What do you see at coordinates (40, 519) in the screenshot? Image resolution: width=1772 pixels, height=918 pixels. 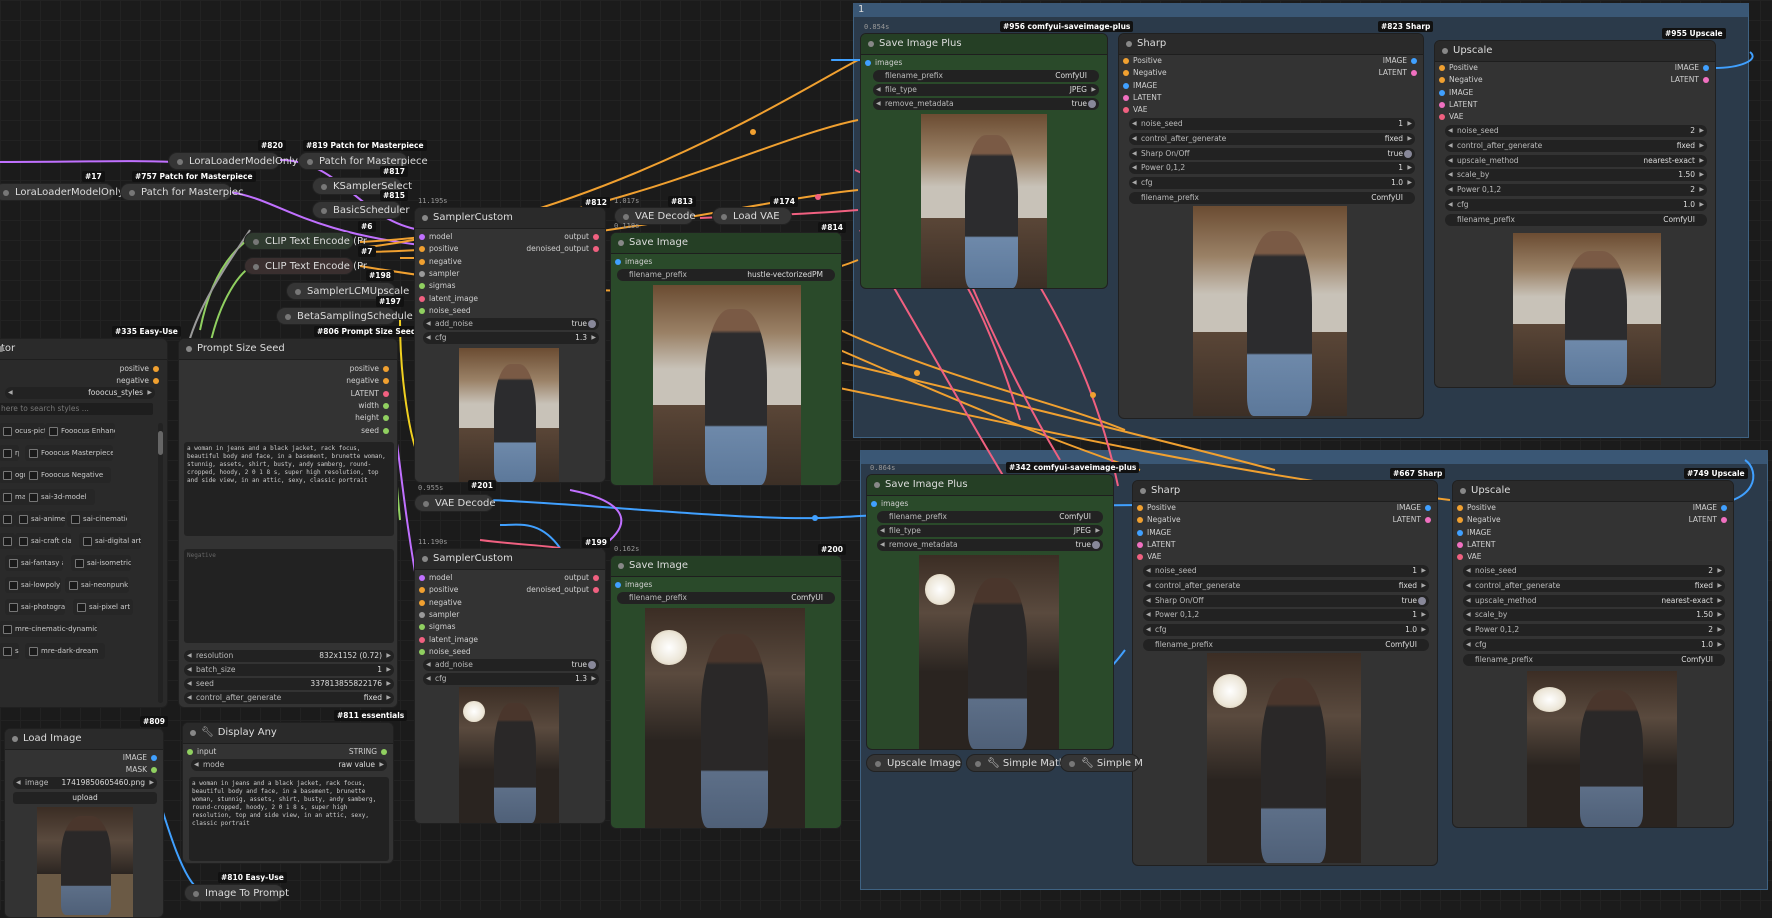 I see `style-option: sai-anime` at bounding box center [40, 519].